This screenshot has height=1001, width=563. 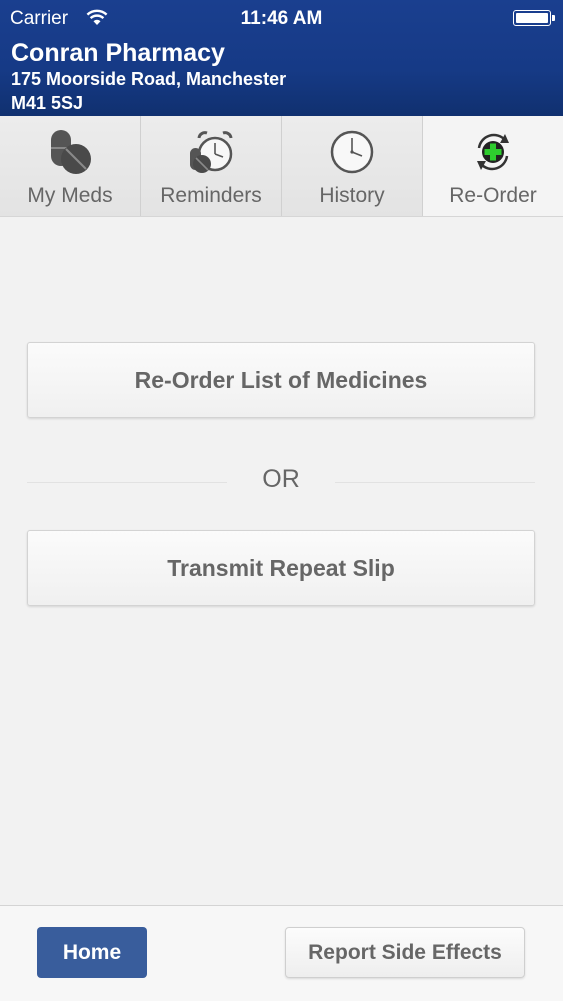 I want to click on divider, so click(x=435, y=482).